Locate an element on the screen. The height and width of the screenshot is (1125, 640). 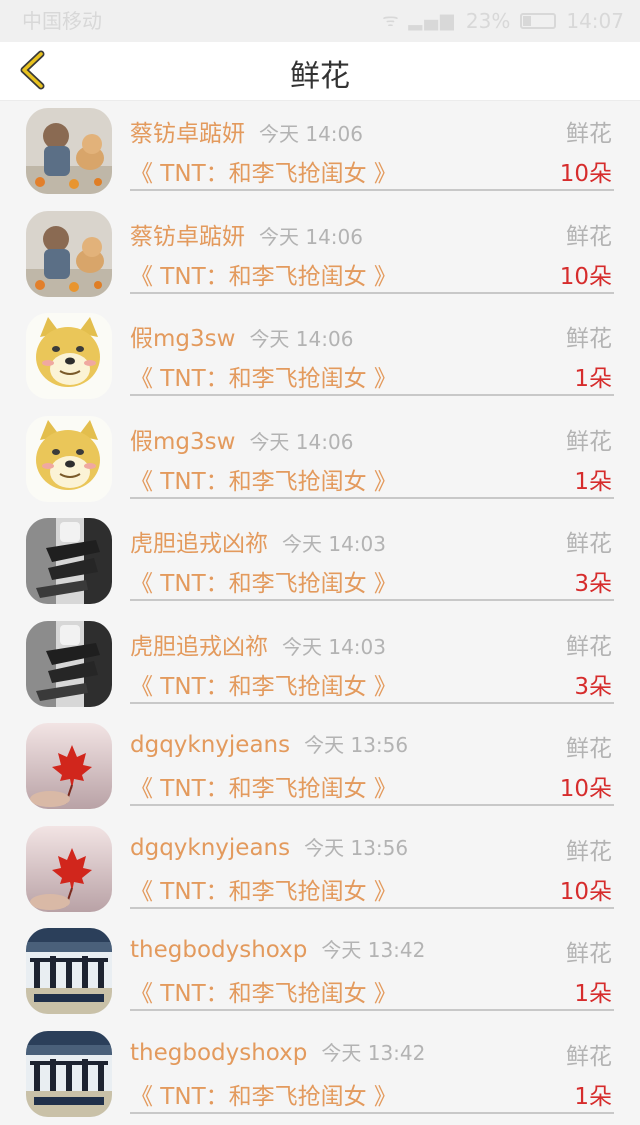
carrier-label: 中国移动 is located at coordinates (62, 21).